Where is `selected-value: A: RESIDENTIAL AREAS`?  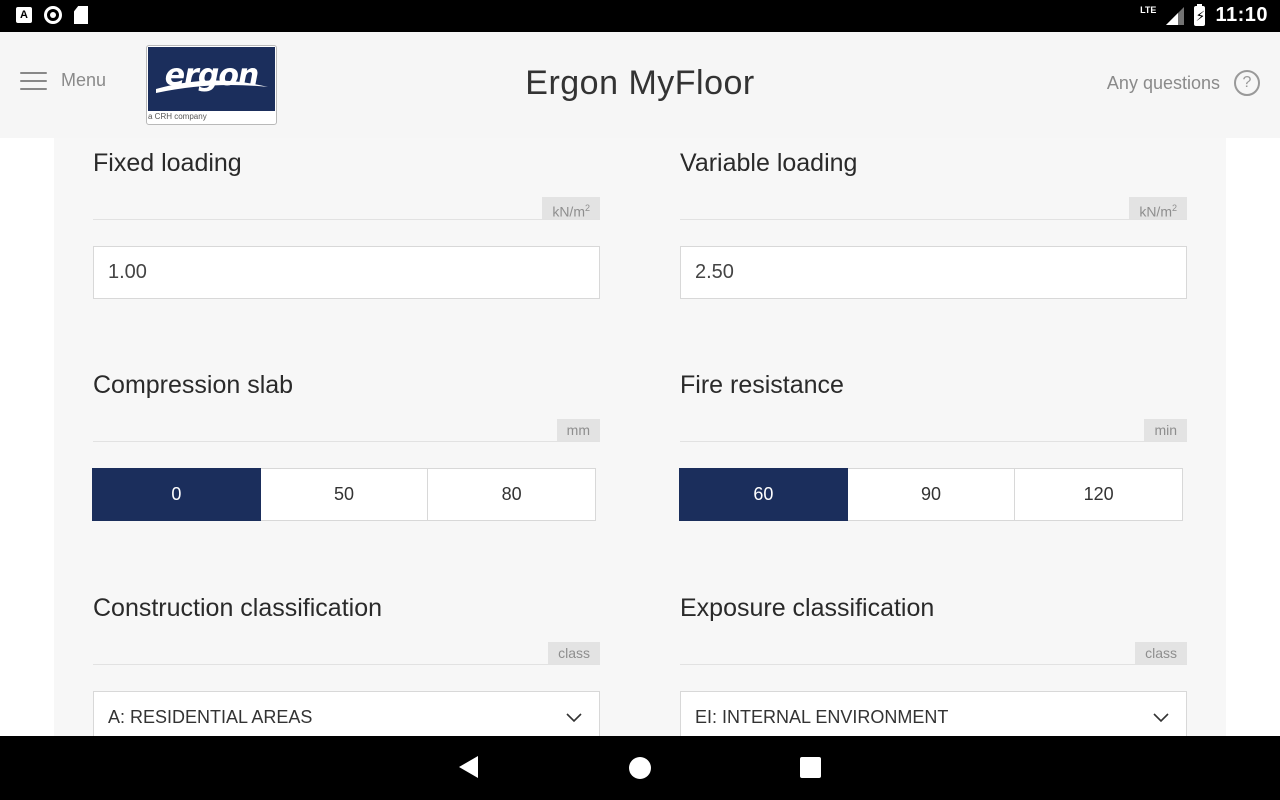 selected-value: A: RESIDENTIAL AREAS is located at coordinates (210, 717).